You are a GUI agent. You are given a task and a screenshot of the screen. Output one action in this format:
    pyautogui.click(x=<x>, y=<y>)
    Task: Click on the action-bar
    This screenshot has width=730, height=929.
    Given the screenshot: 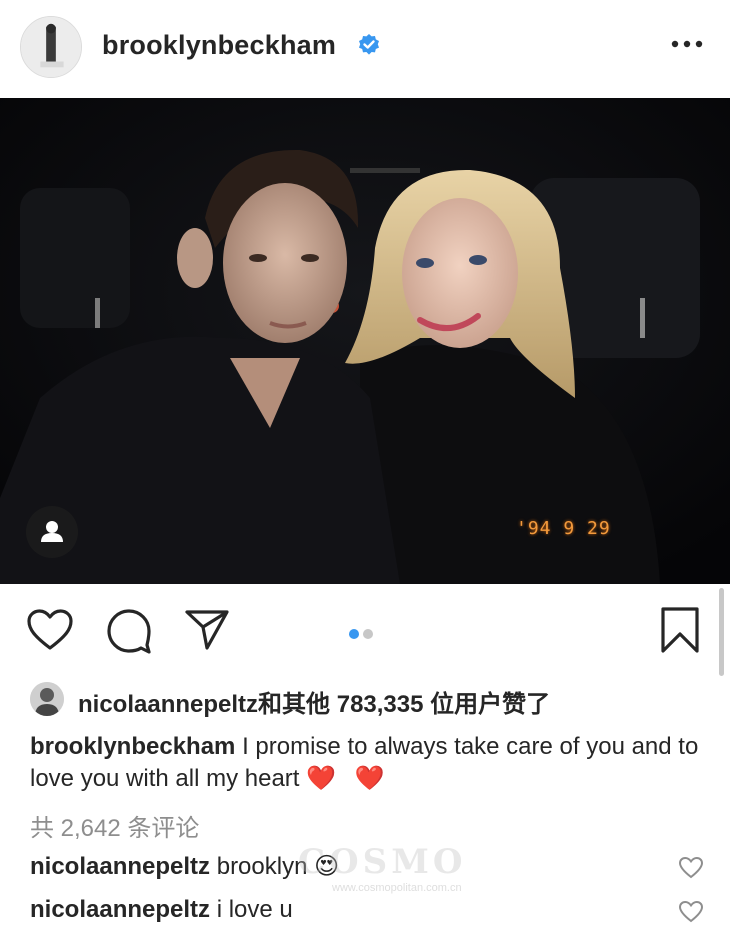 What is the action you would take?
    pyautogui.click(x=365, y=632)
    